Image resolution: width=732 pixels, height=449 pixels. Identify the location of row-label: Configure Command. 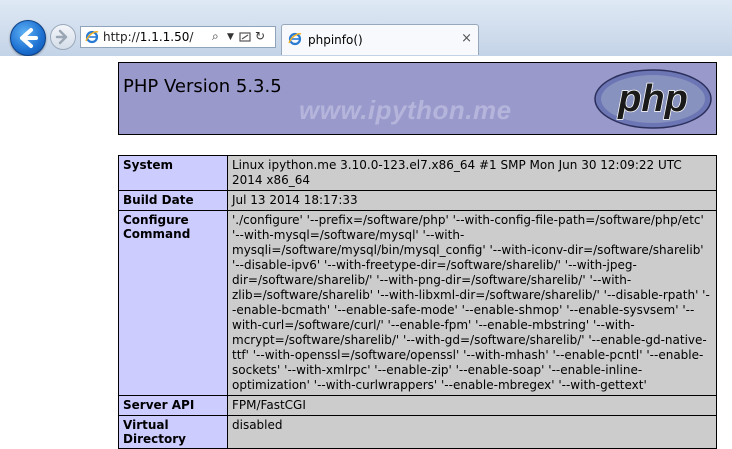
(173, 303).